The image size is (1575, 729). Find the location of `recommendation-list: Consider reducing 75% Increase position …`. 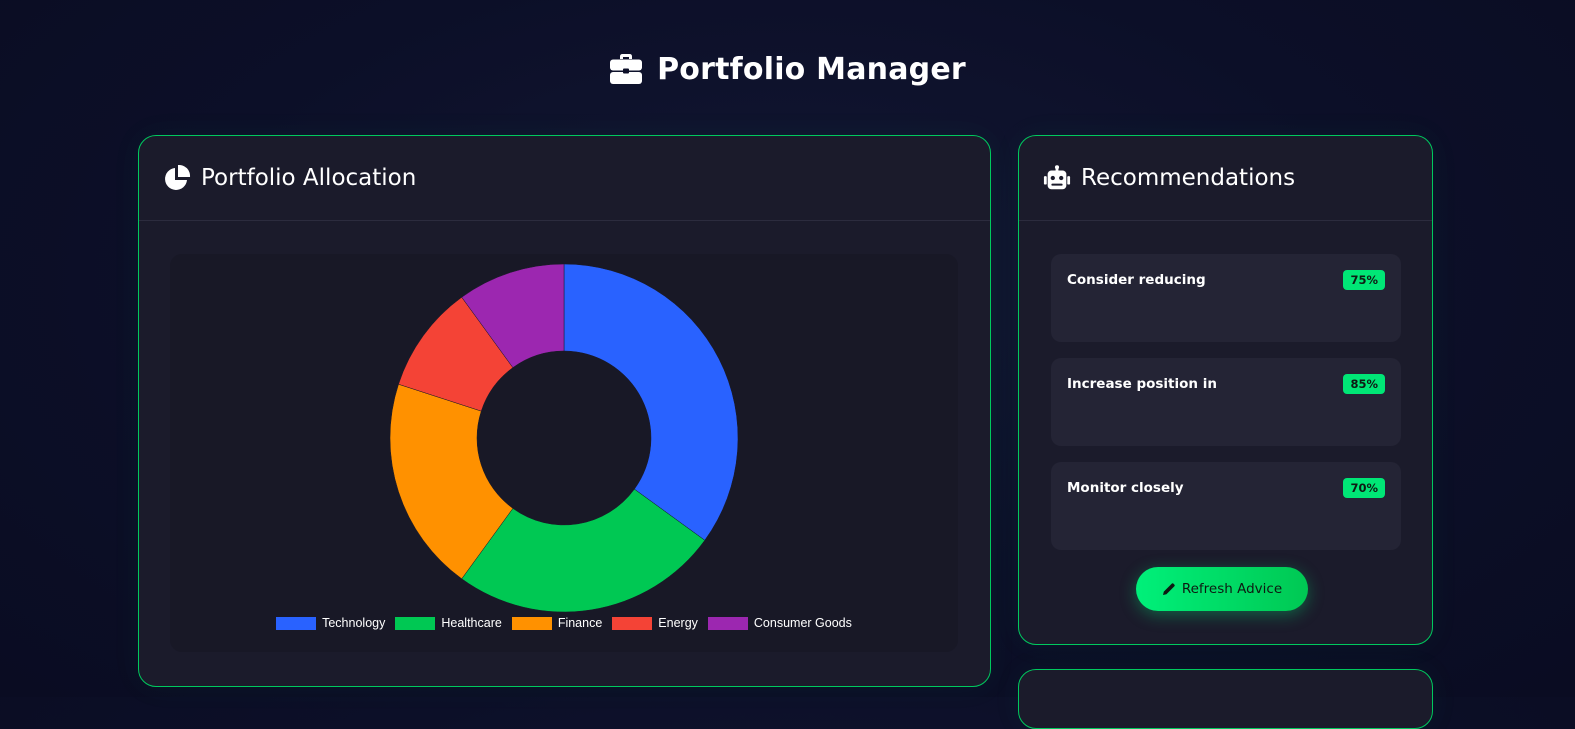

recommendation-list: Consider reducing 75% Increase position … is located at coordinates (1226, 410).